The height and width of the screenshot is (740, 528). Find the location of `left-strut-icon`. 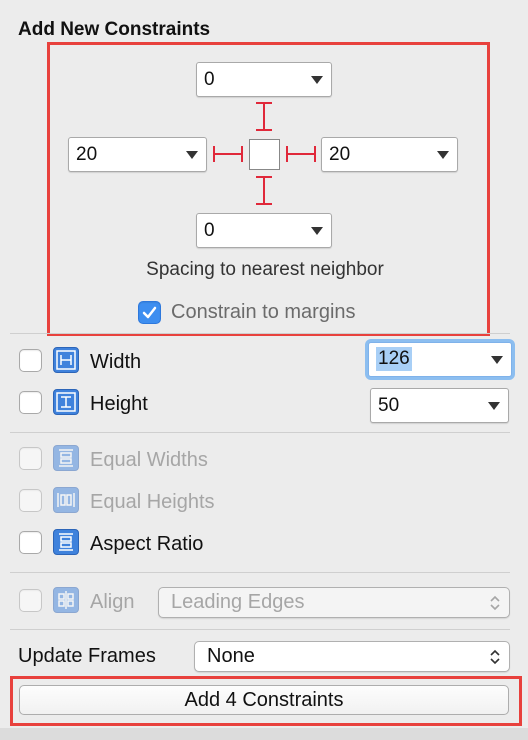

left-strut-icon is located at coordinates (228, 154).